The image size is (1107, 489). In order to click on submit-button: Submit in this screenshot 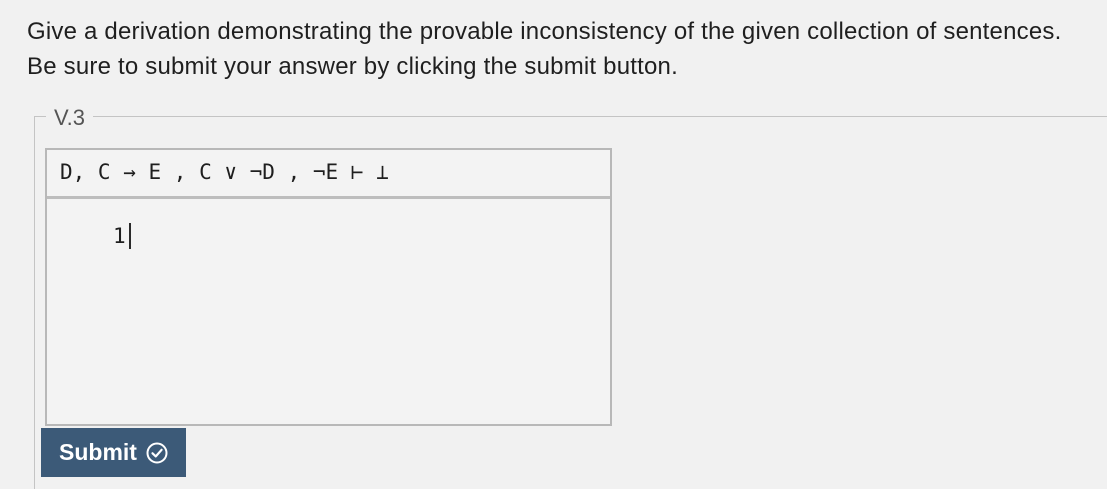, I will do `click(113, 452)`.